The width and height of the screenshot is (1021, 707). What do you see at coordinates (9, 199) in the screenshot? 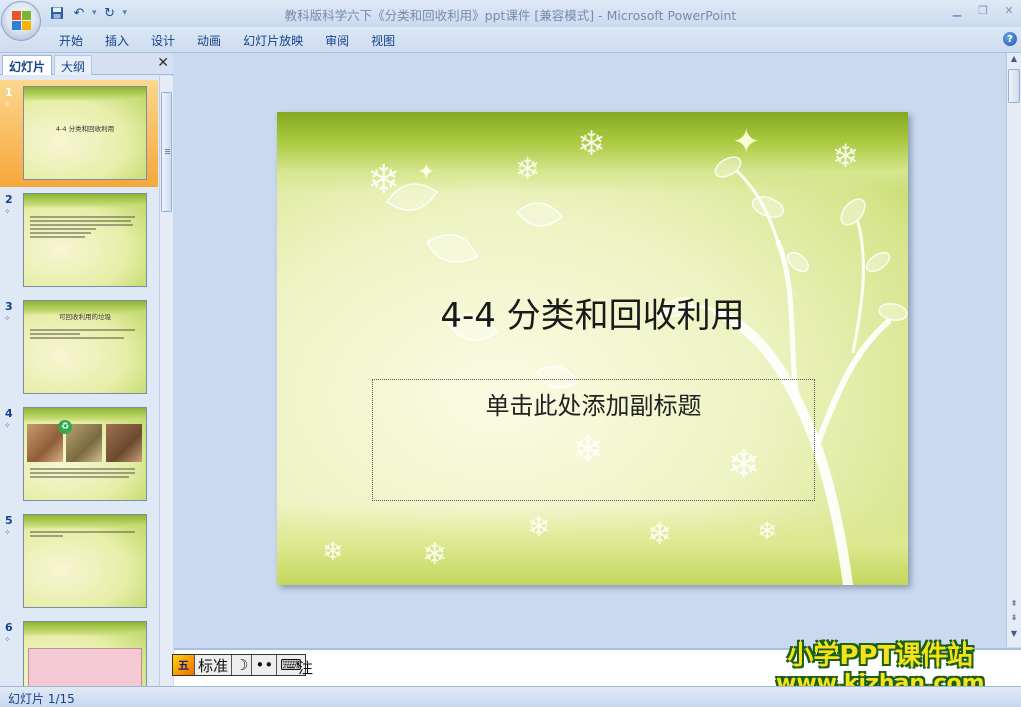
I see `thumbnail-number: 2` at bounding box center [9, 199].